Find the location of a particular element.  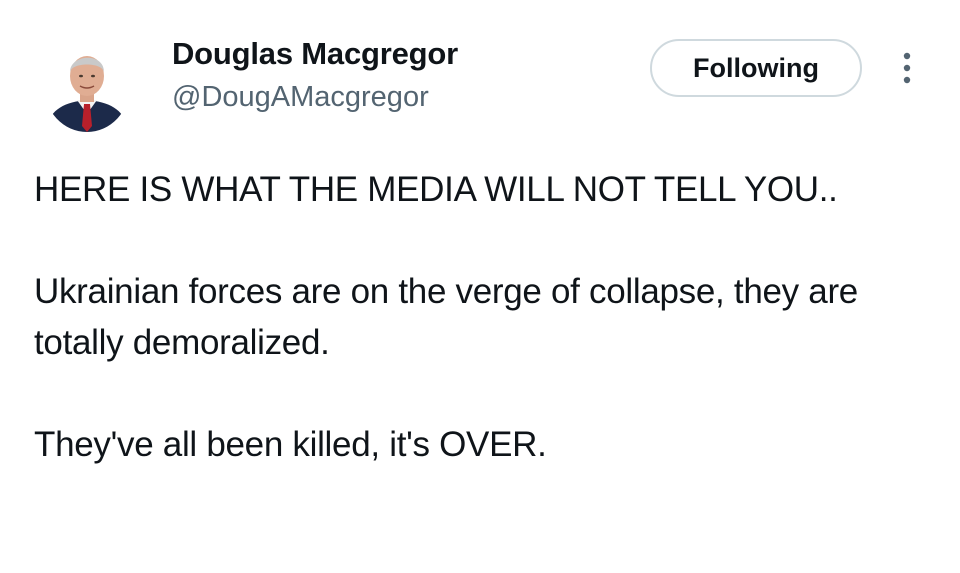

author-display-name: Douglas Macgregor is located at coordinates (315, 54).